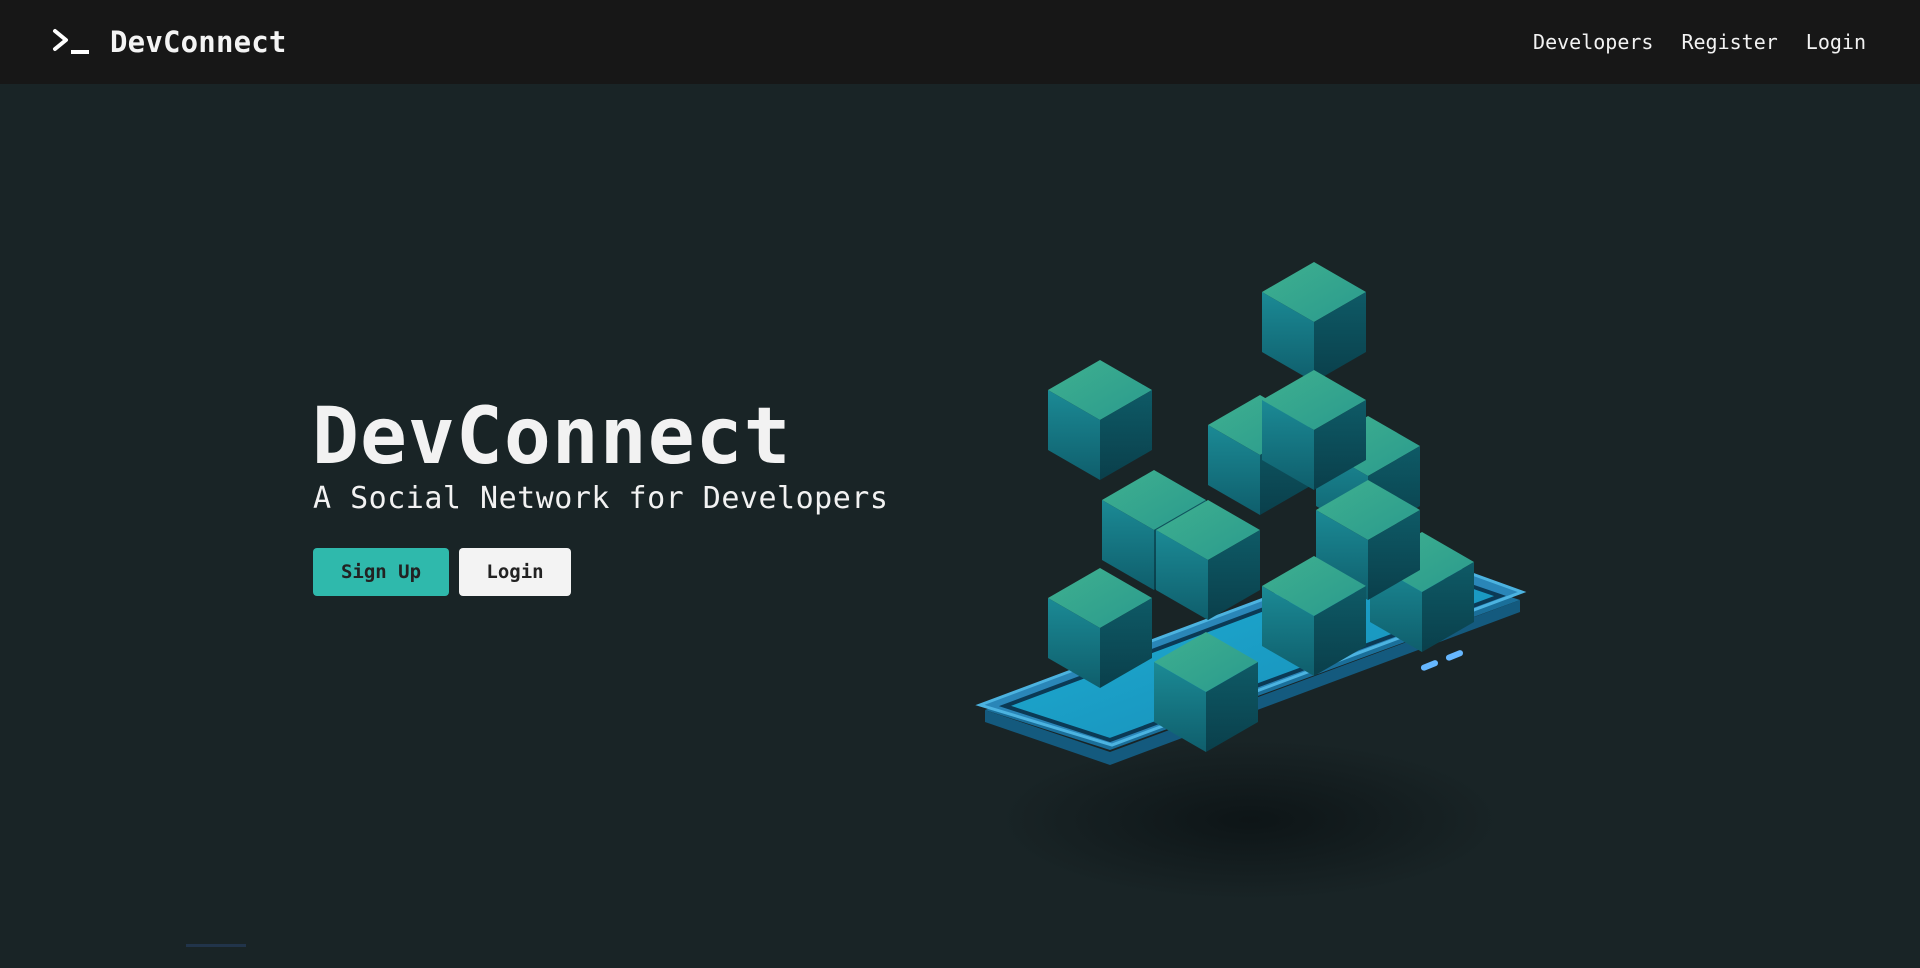 The width and height of the screenshot is (1920, 968). I want to click on sign-up-button: Sign Up, so click(381, 572).